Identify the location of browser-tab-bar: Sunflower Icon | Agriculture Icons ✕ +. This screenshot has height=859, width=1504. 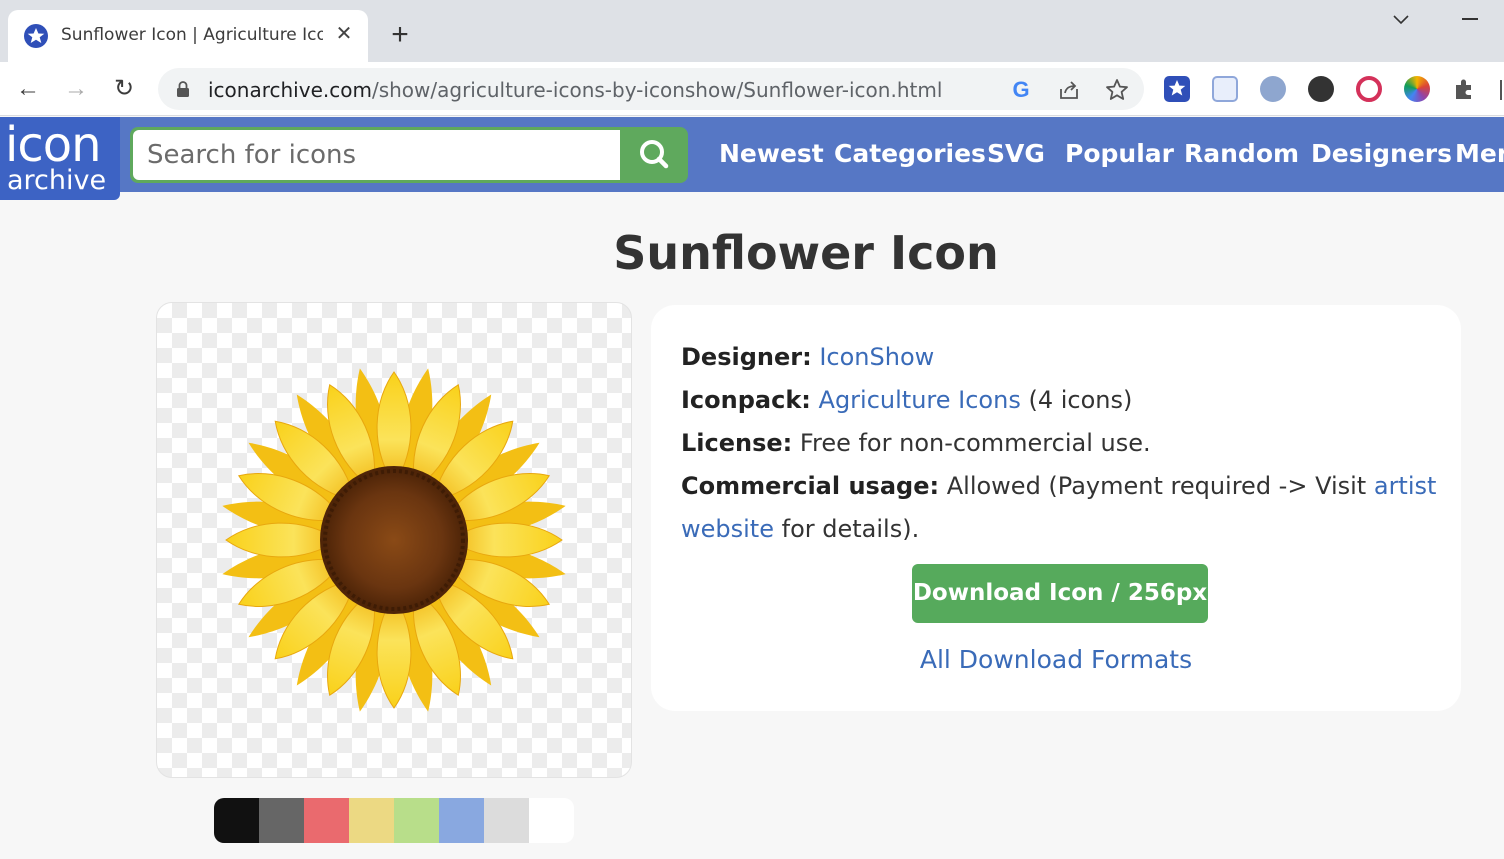
(752, 31).